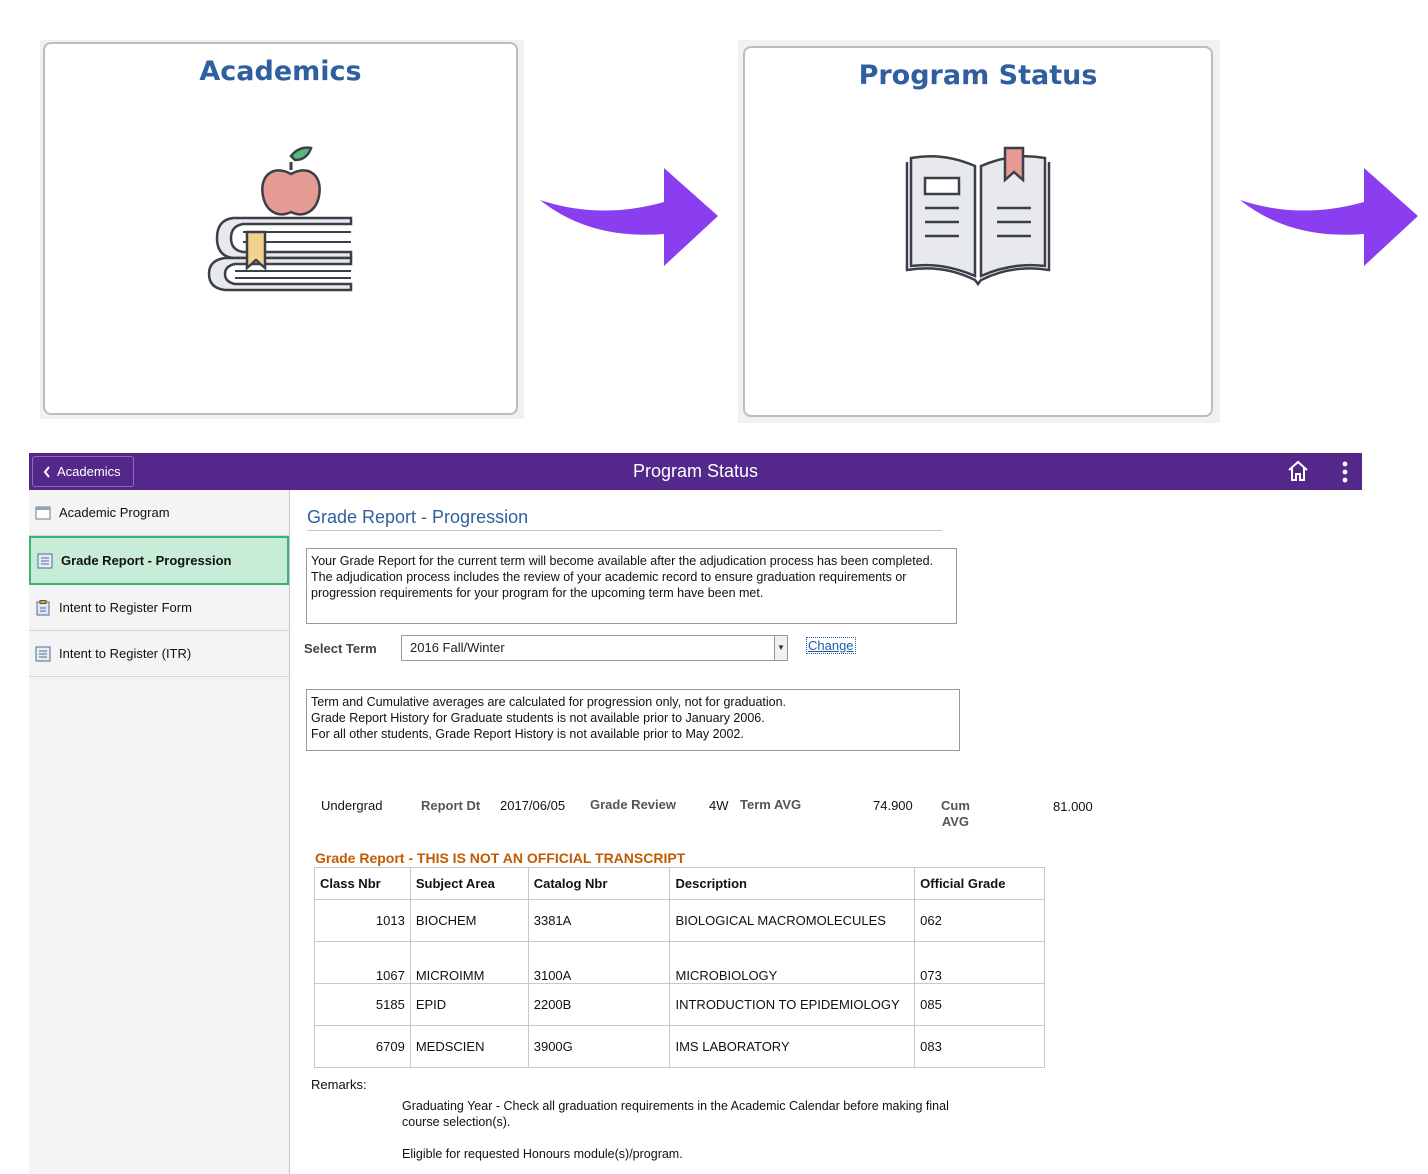  What do you see at coordinates (418, 517) in the screenshot?
I see `section-title: Grade Report - Progression` at bounding box center [418, 517].